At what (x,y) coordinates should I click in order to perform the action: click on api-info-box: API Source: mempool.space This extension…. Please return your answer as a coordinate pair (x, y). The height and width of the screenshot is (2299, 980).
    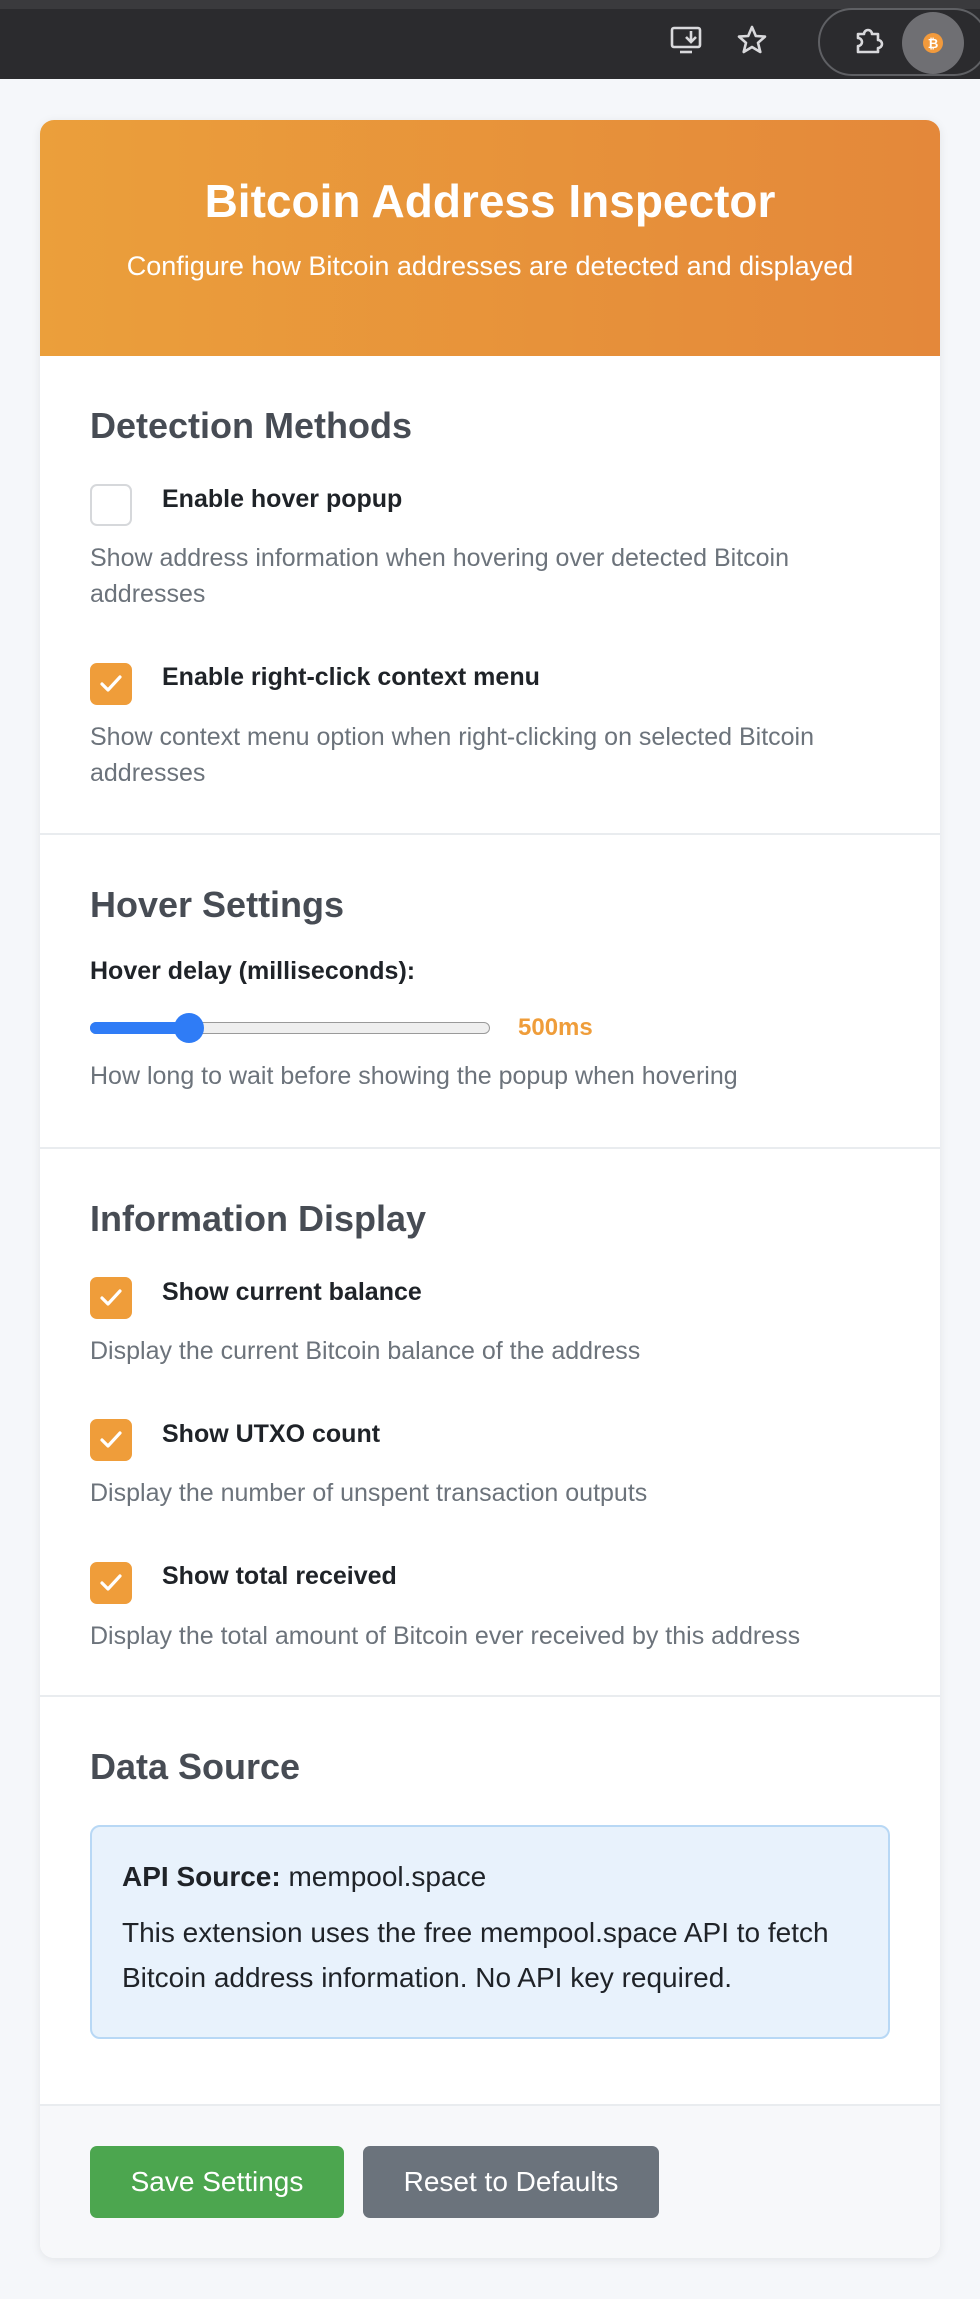
    Looking at the image, I should click on (490, 1932).